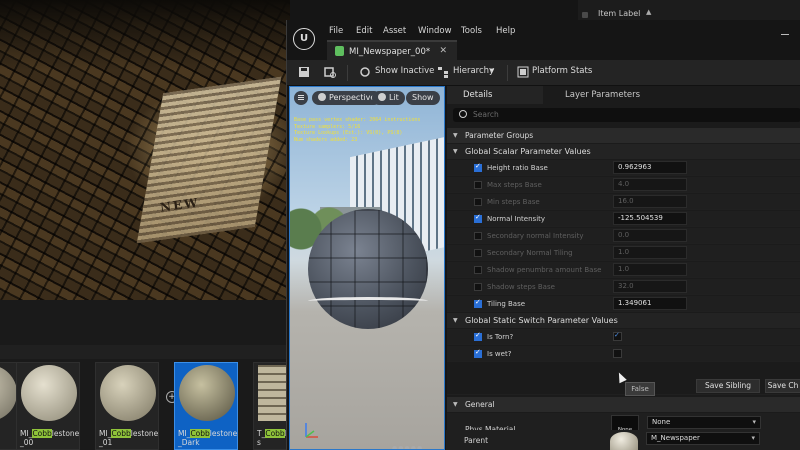  I want to click on parent-label: Parent, so click(476, 440).